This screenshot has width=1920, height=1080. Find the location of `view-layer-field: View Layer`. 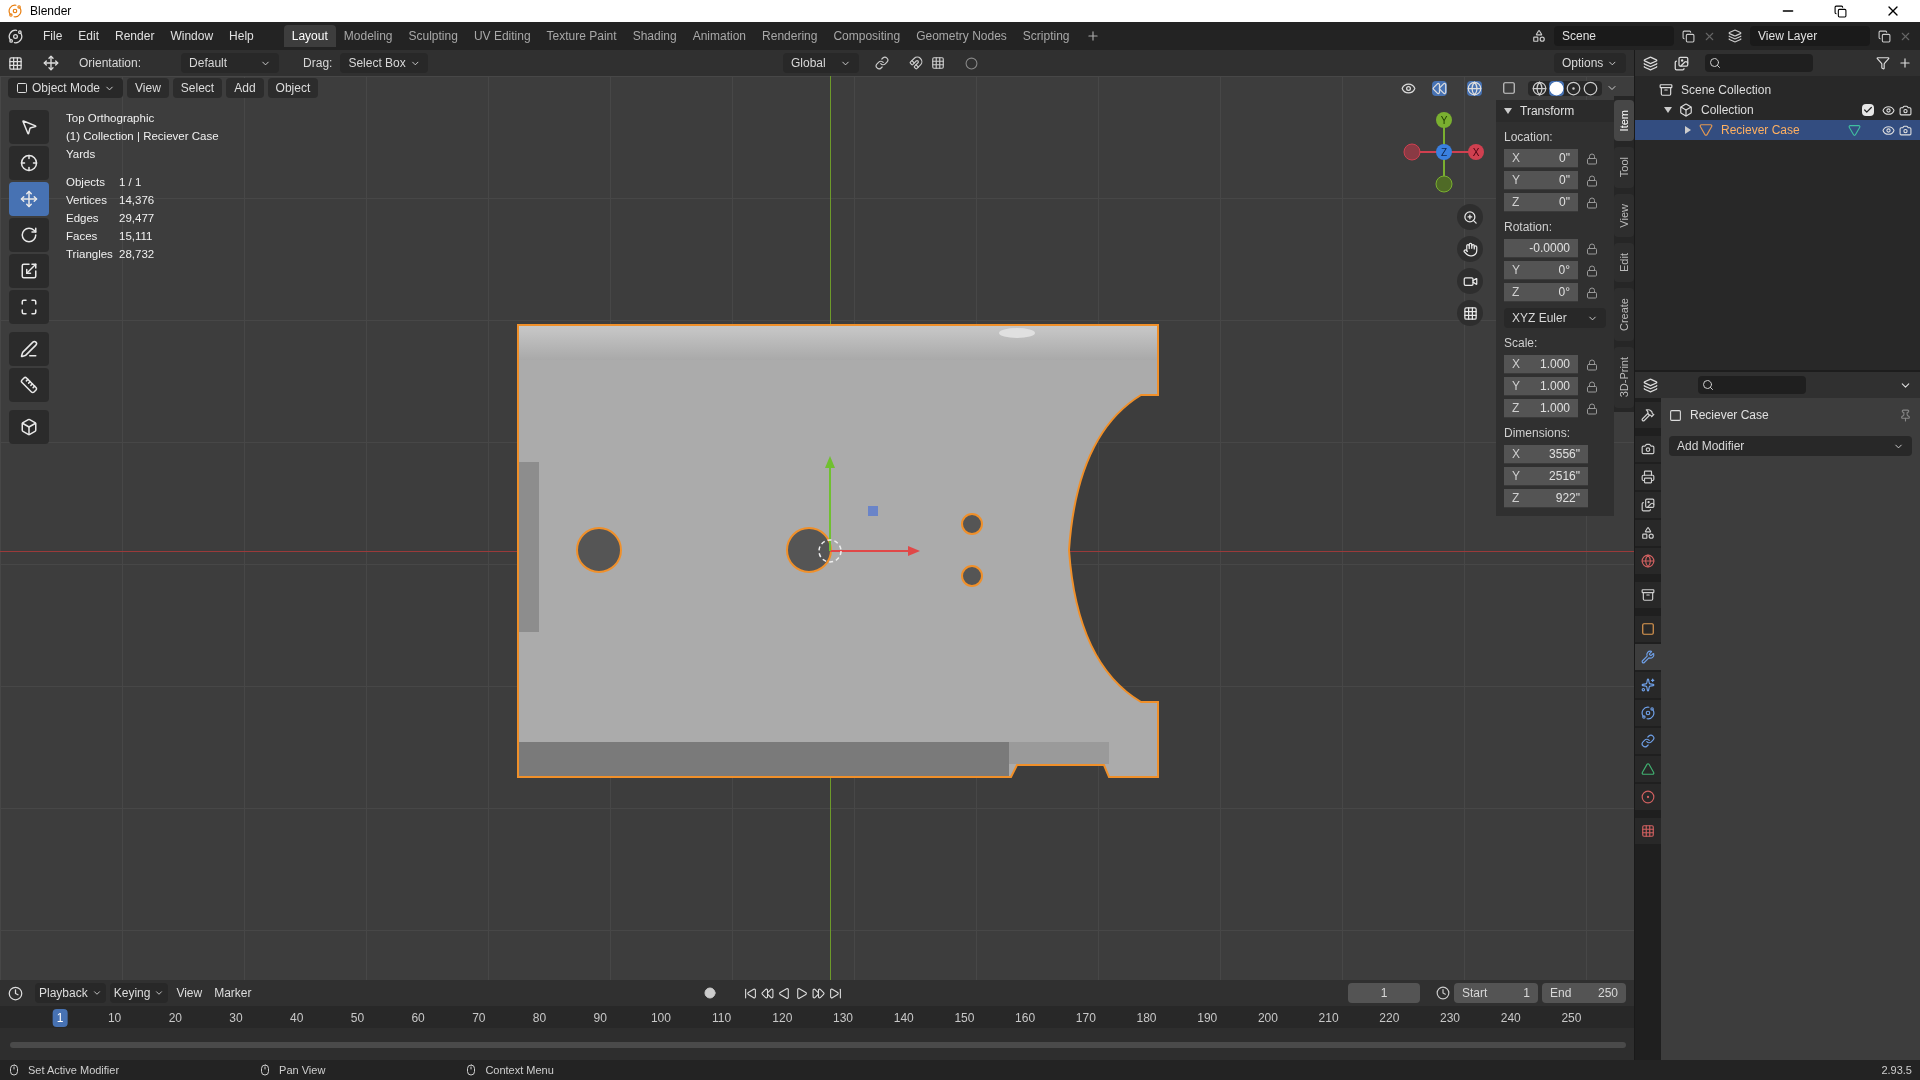

view-layer-field: View Layer is located at coordinates (1810, 36).